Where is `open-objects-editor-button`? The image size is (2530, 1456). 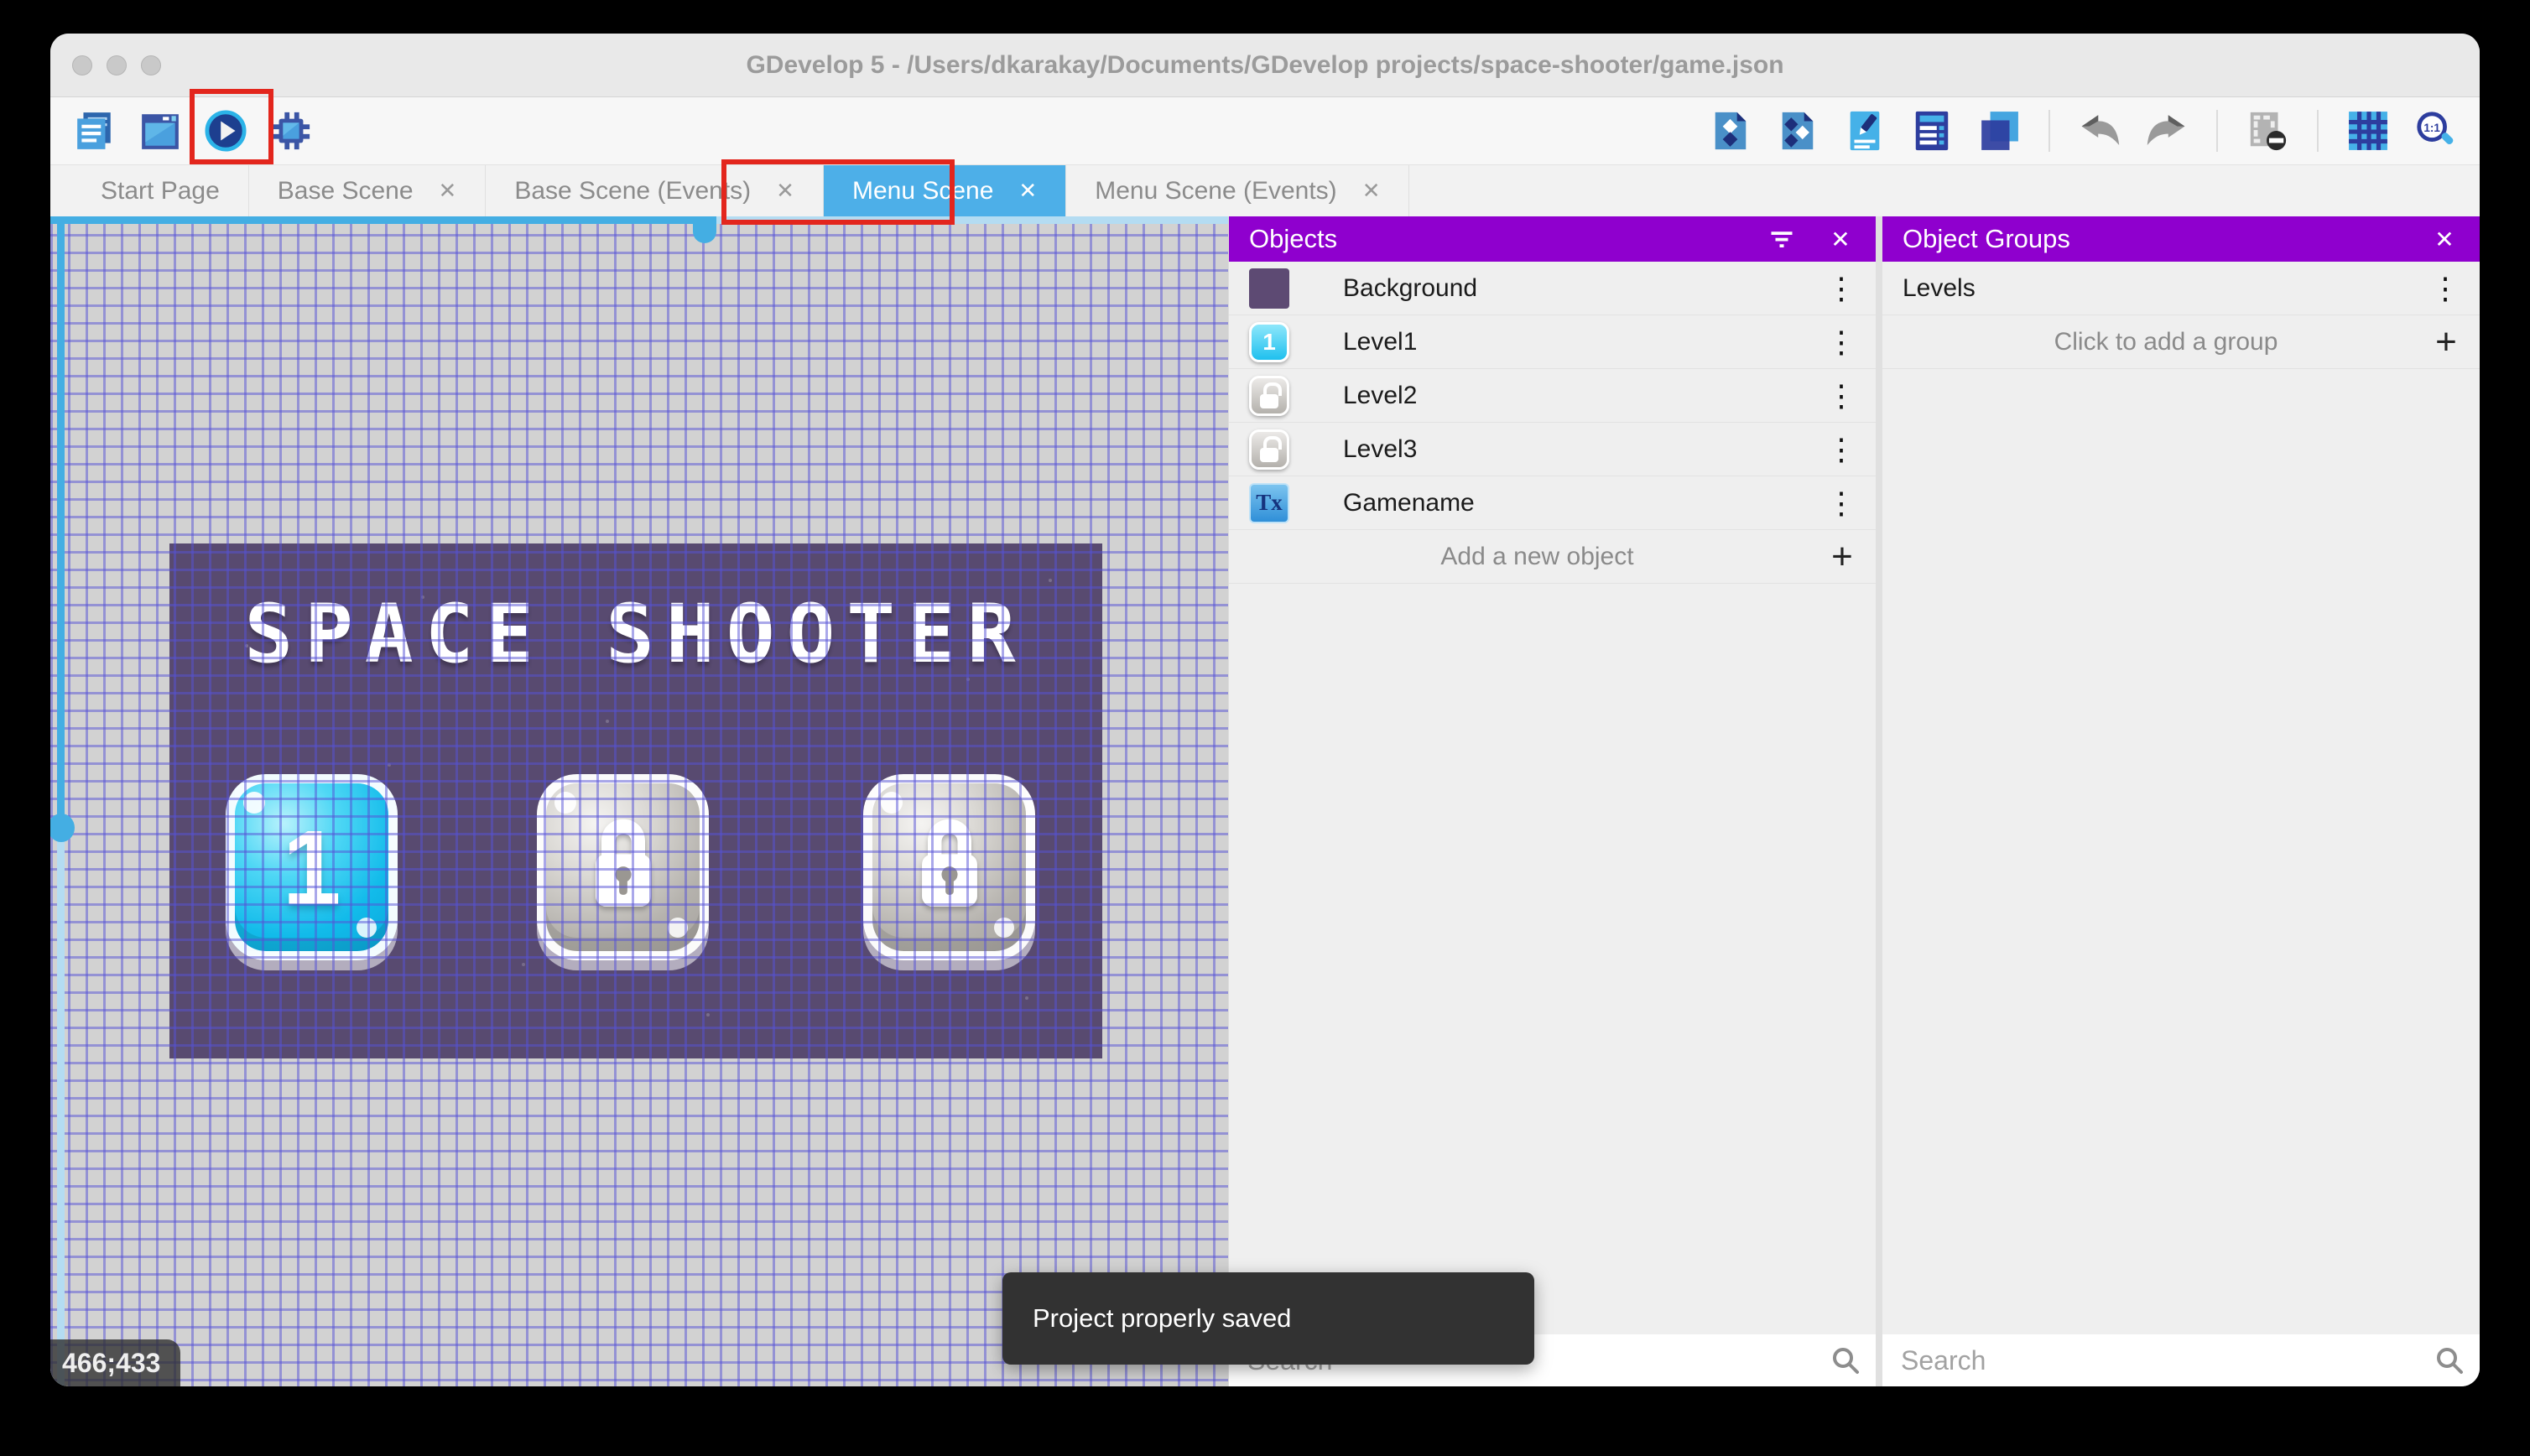 open-objects-editor-button is located at coordinates (1730, 130).